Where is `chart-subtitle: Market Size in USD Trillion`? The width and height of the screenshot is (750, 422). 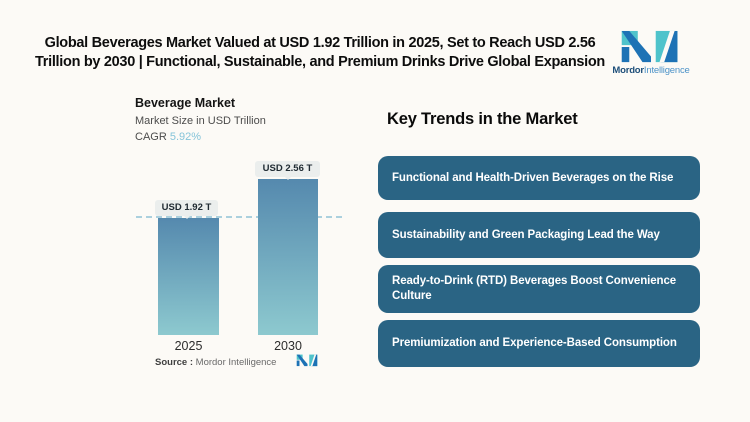
chart-subtitle: Market Size in USD Trillion is located at coordinates (200, 121).